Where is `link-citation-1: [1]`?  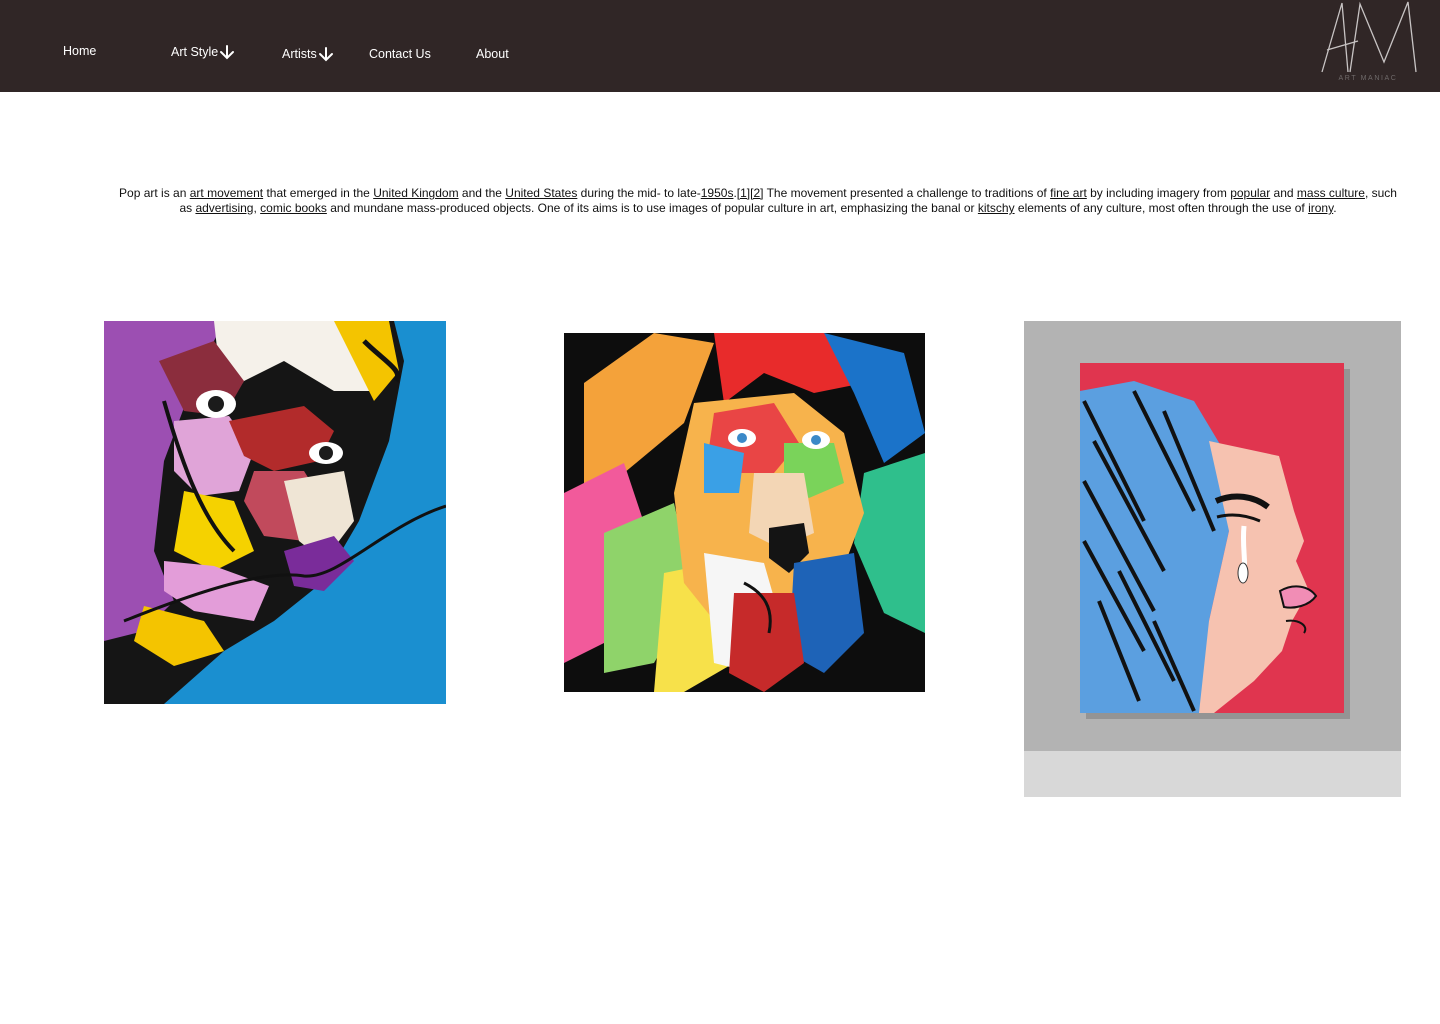
link-citation-1: [1] is located at coordinates (743, 193).